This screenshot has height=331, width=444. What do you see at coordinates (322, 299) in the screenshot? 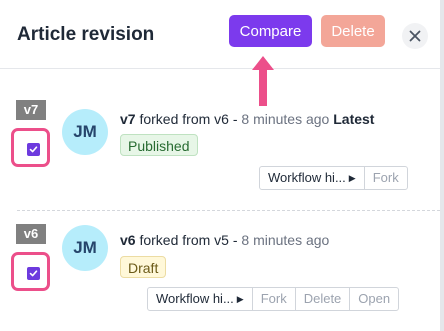
I see `delete-revision-button: Delete` at bounding box center [322, 299].